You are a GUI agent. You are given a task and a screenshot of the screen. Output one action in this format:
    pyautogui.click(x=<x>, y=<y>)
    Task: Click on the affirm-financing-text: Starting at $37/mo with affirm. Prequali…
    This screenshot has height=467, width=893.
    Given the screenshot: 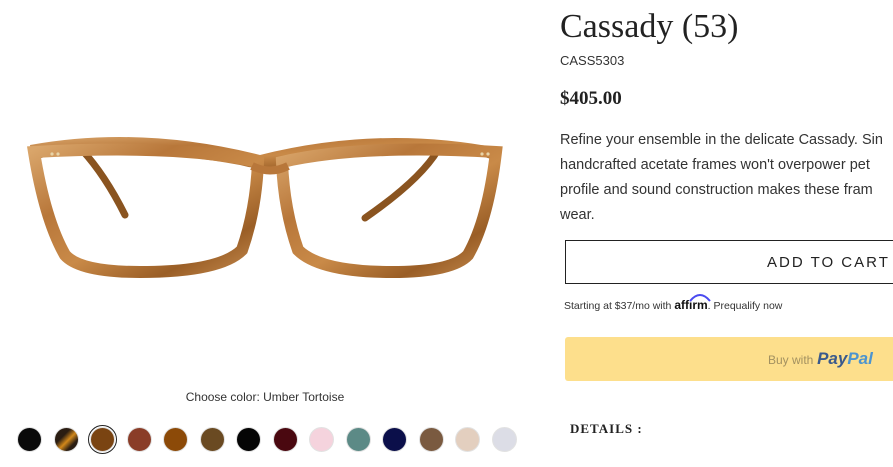 What is the action you would take?
    pyautogui.click(x=673, y=303)
    